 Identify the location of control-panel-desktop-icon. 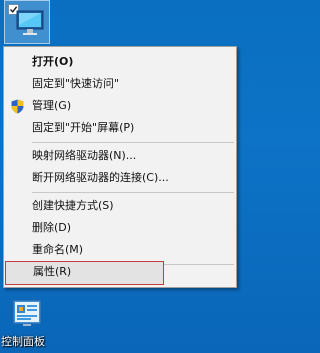
(27, 313).